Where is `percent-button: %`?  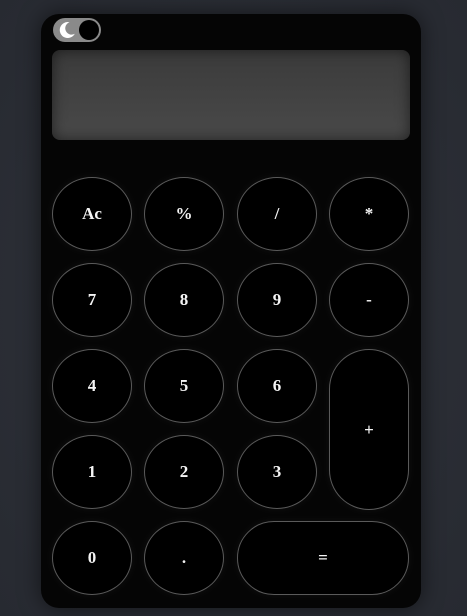
percent-button: % is located at coordinates (184, 214).